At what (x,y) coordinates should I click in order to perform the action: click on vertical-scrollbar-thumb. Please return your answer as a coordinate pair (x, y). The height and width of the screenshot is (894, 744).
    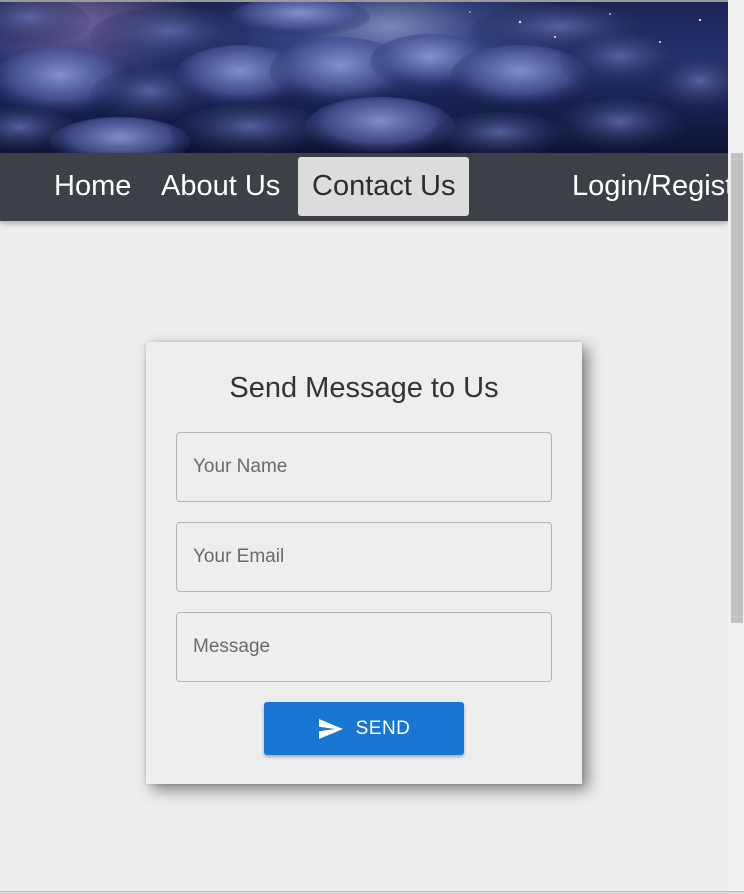
    Looking at the image, I should click on (737, 388).